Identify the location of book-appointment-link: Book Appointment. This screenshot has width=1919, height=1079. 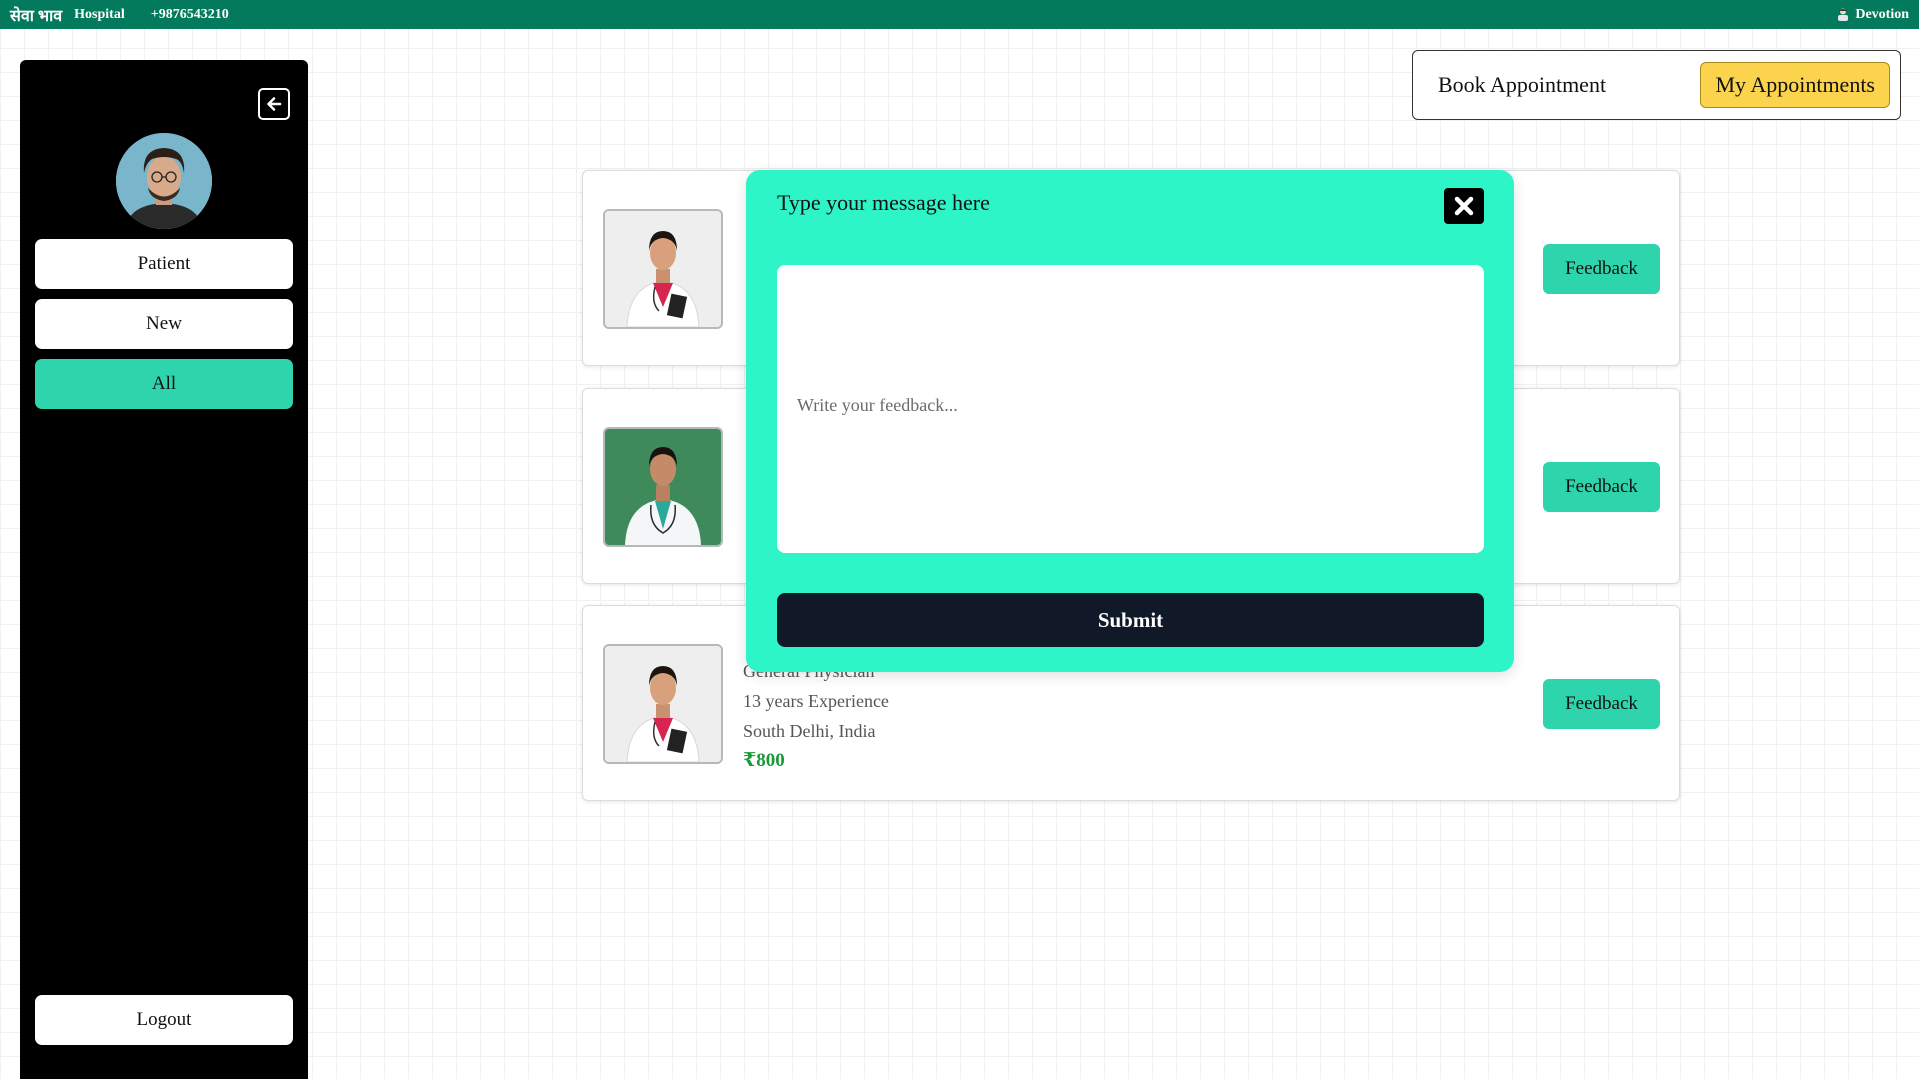
(1522, 85).